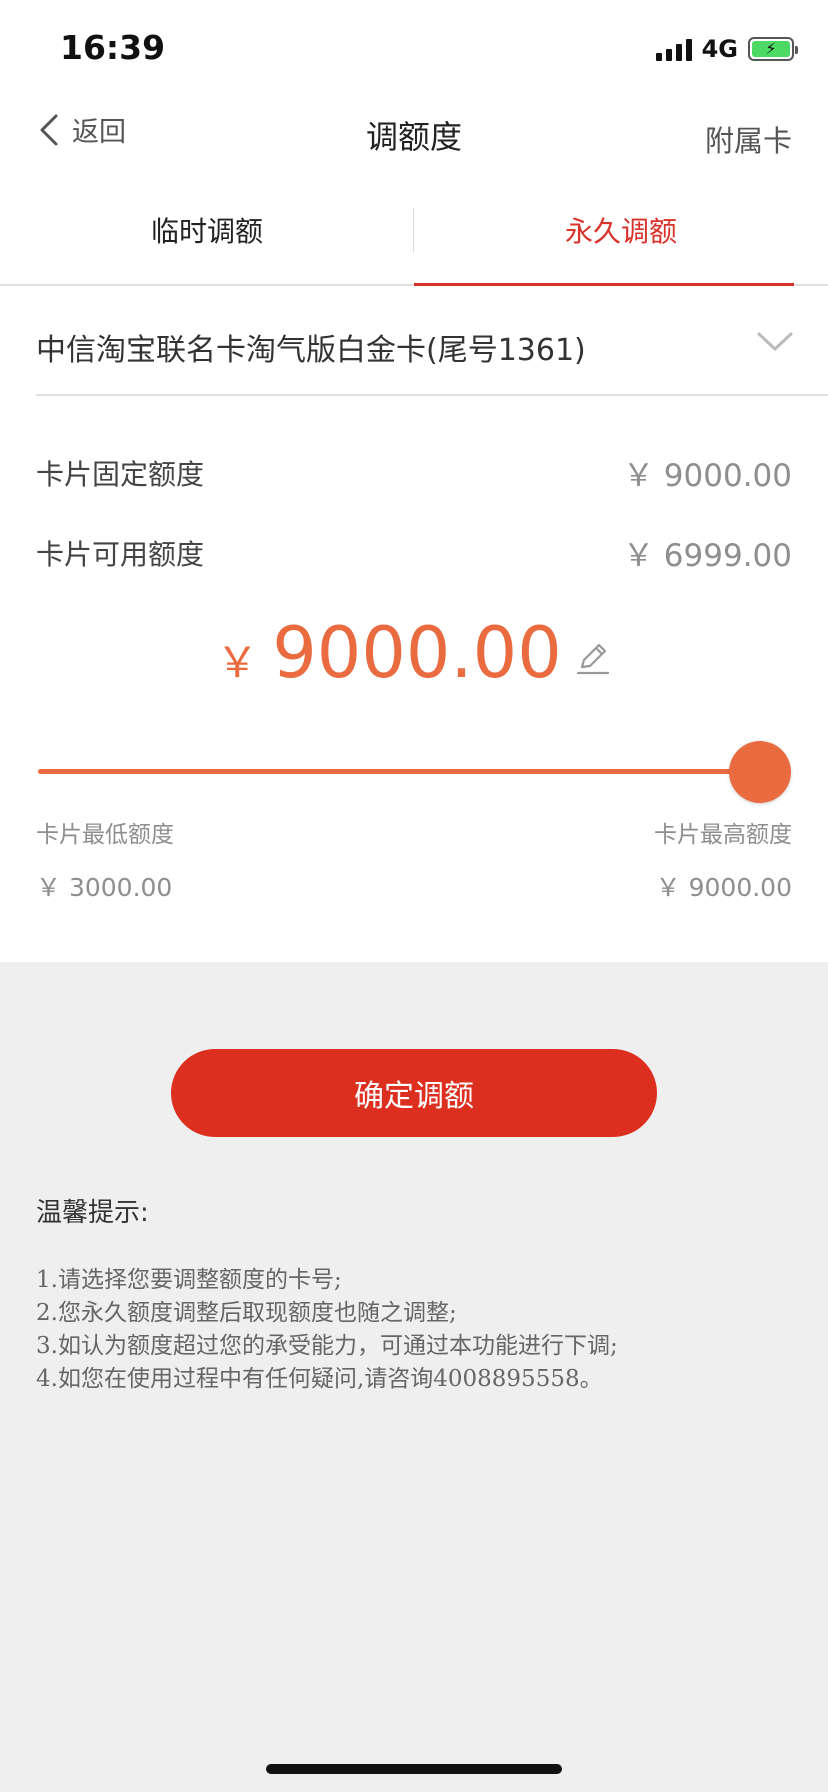 The height and width of the screenshot is (1792, 828). What do you see at coordinates (414, 1769) in the screenshot?
I see `home-indicator` at bounding box center [414, 1769].